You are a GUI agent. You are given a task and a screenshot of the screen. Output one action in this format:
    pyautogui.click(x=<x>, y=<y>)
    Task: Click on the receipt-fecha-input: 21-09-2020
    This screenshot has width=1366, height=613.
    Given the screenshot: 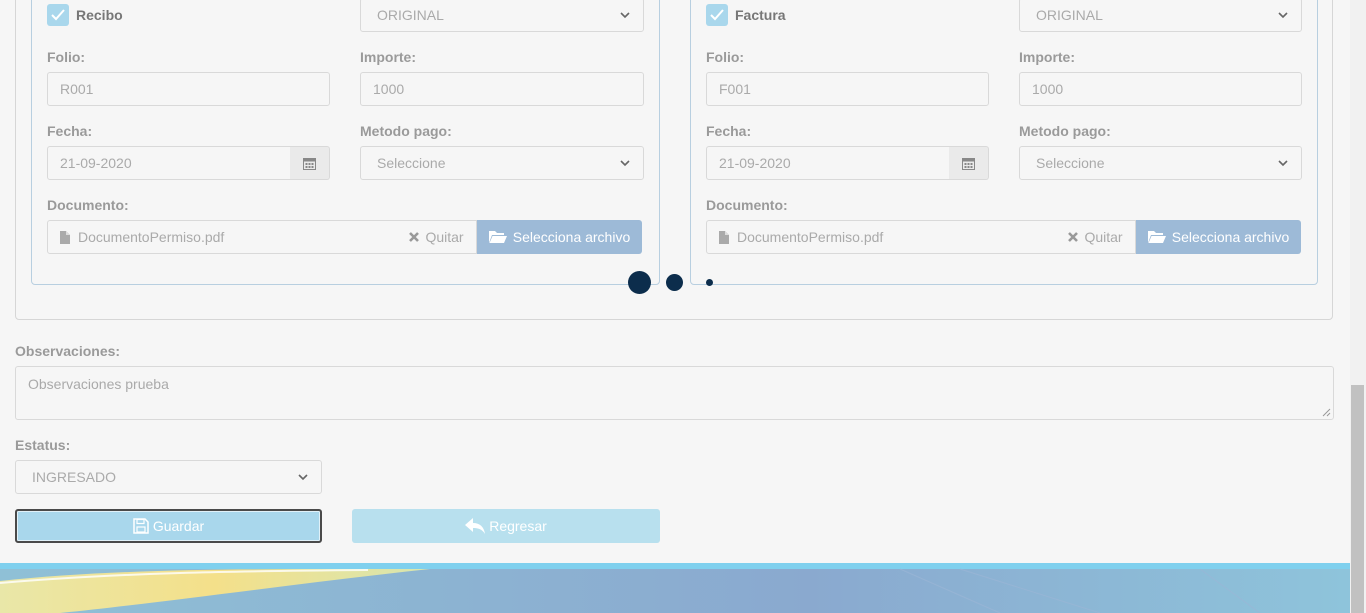 What is the action you would take?
    pyautogui.click(x=169, y=163)
    